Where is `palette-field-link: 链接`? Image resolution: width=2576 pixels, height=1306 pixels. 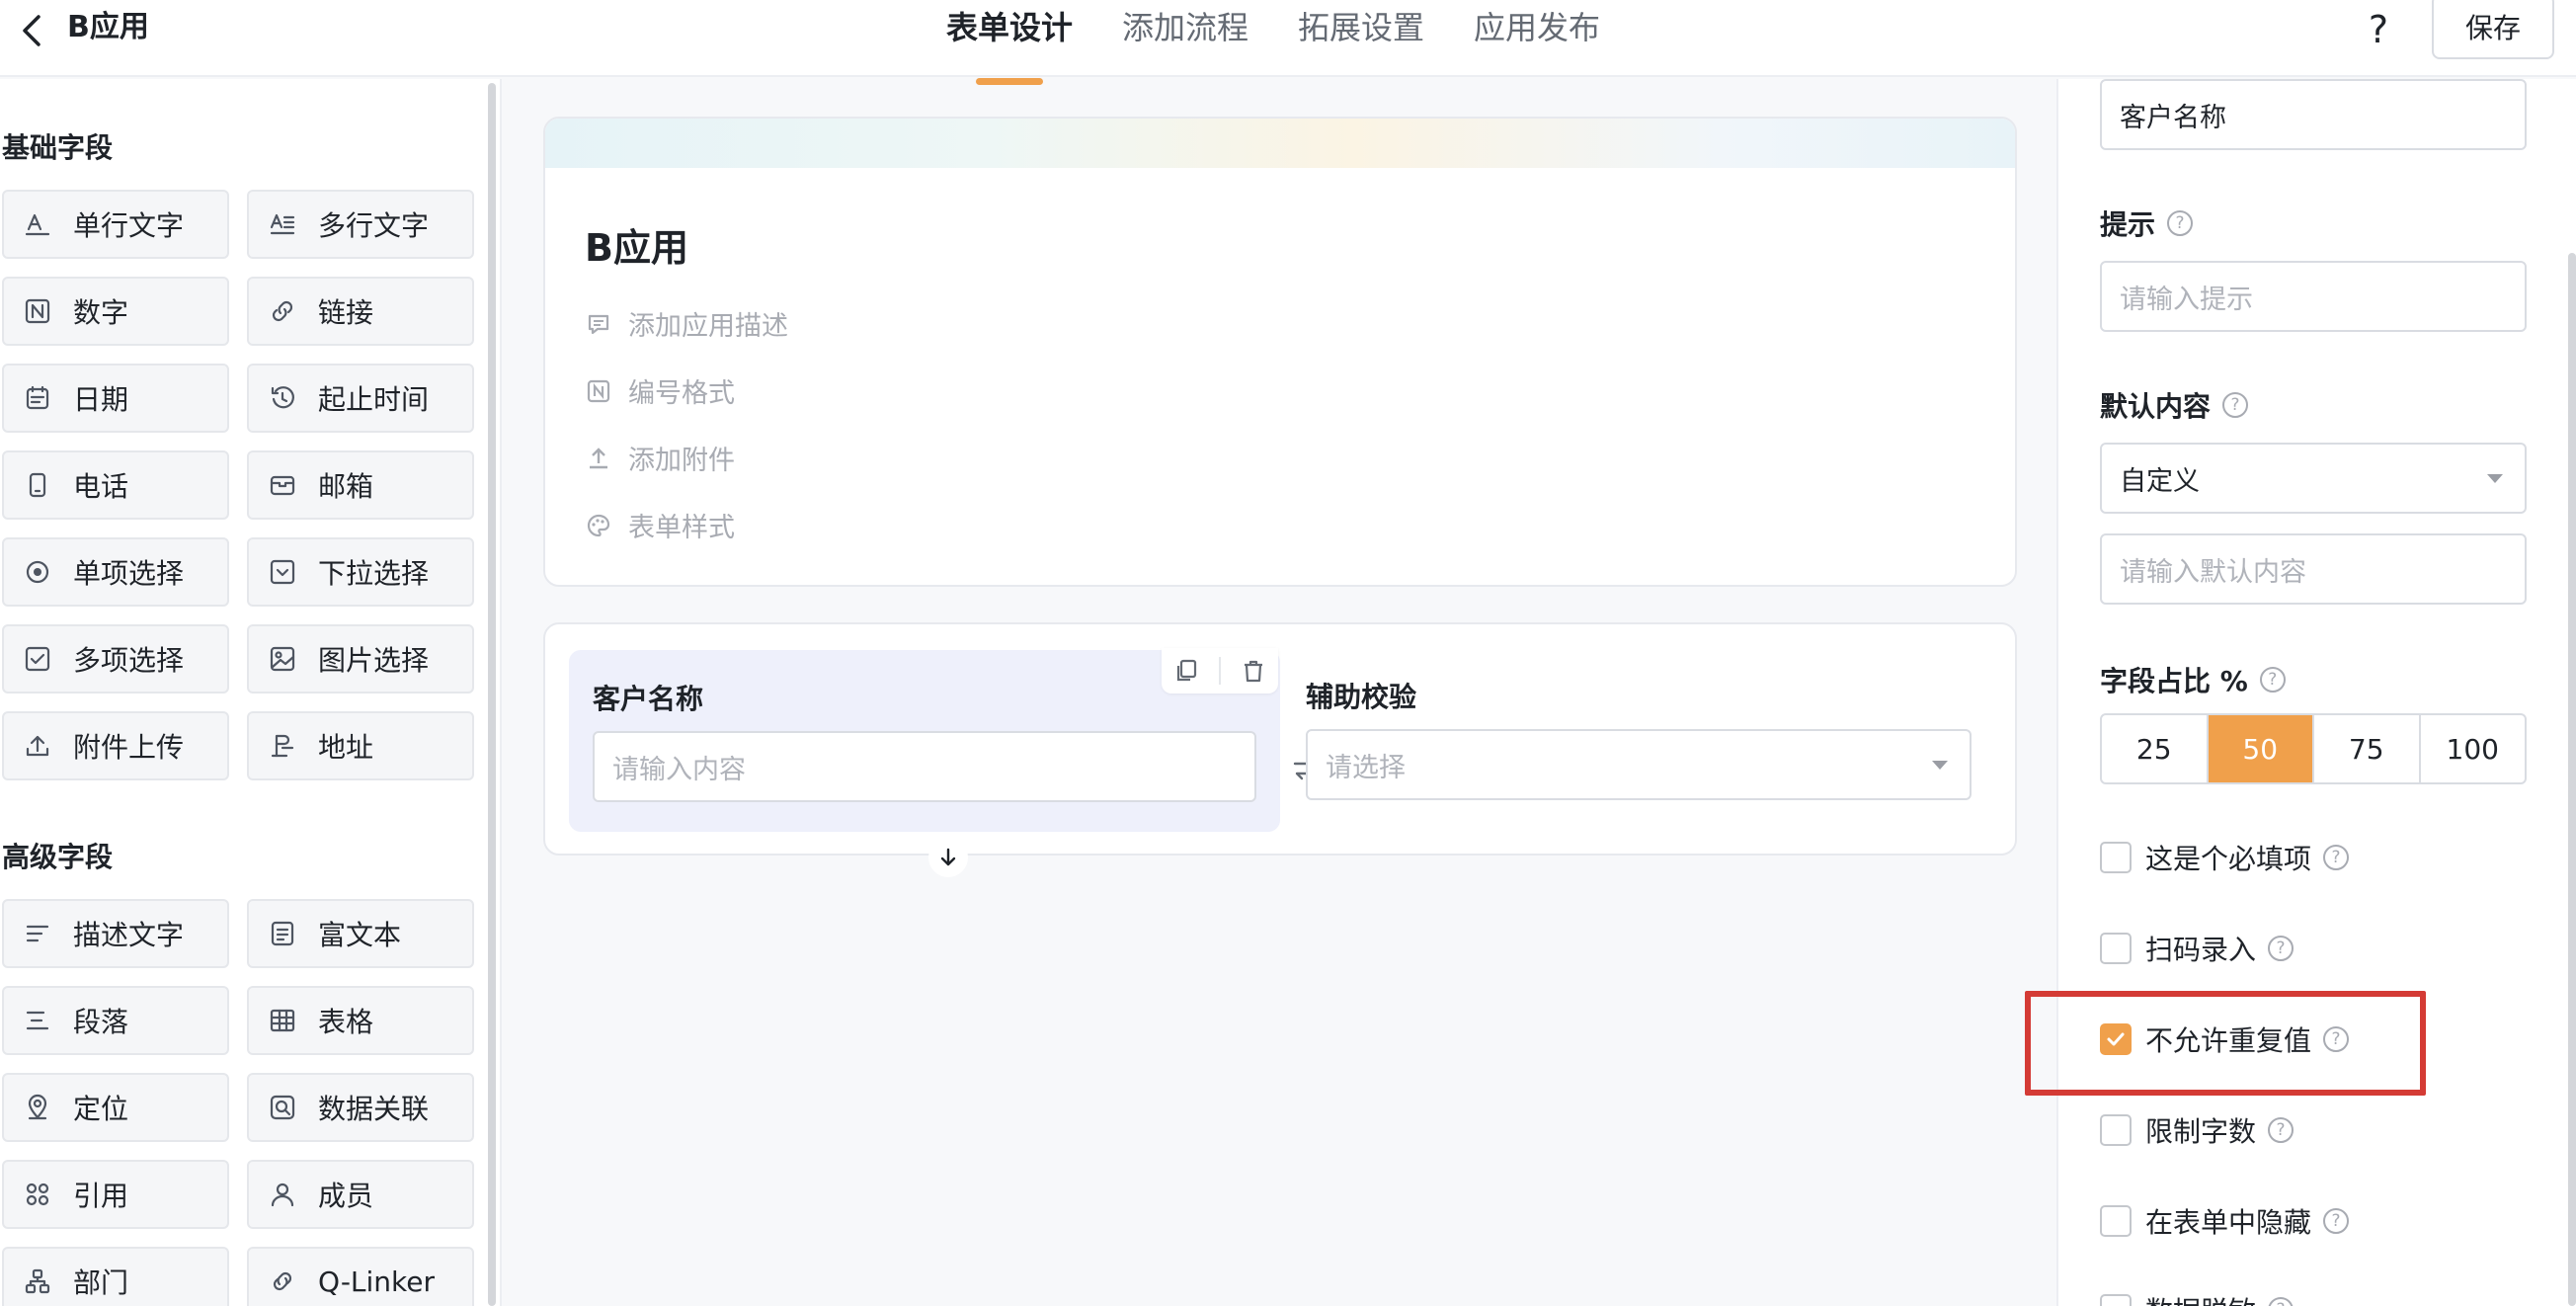
palette-field-link: 链接 is located at coordinates (360, 312).